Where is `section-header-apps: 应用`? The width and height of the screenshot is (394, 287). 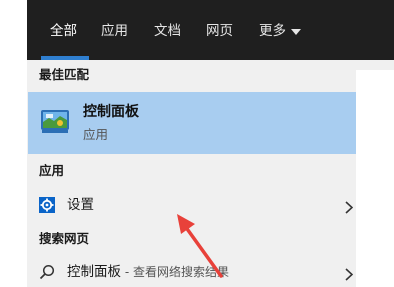 section-header-apps: 应用 is located at coordinates (52, 170).